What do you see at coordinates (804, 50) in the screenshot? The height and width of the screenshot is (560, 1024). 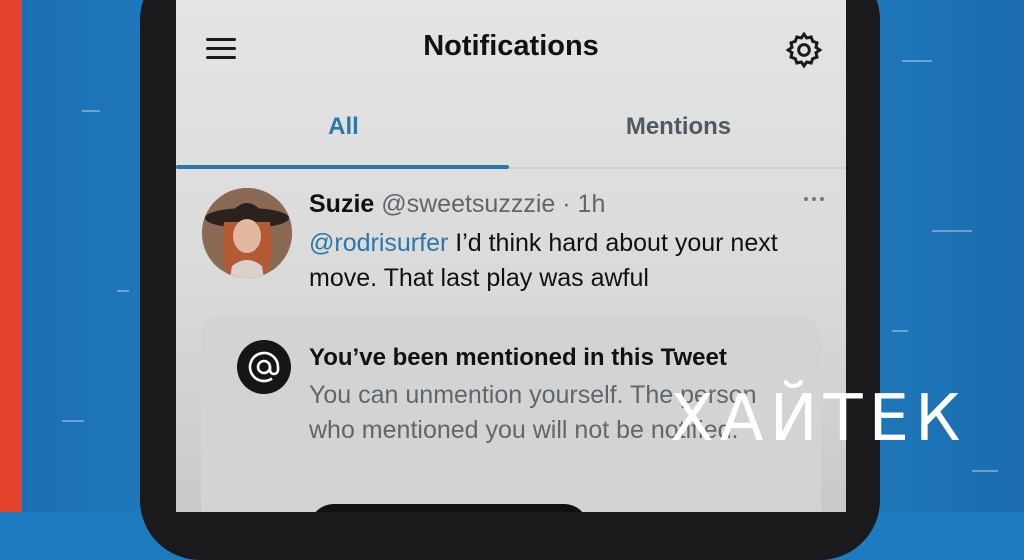 I see `gear-icon` at bounding box center [804, 50].